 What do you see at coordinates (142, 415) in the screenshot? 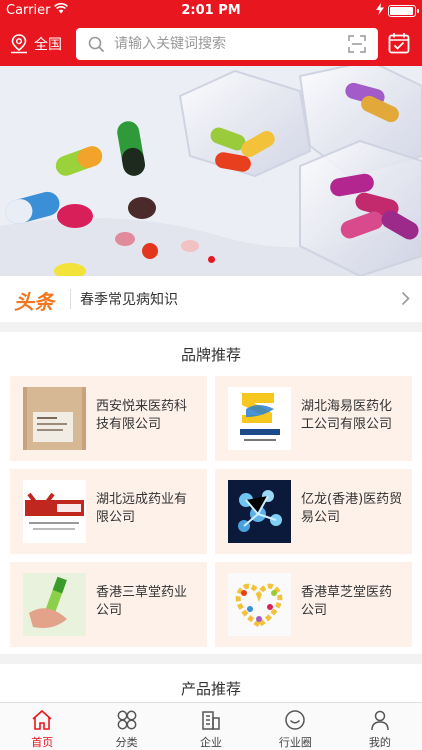
I see `brand-name: 西安悦来医药科技有限公司` at bounding box center [142, 415].